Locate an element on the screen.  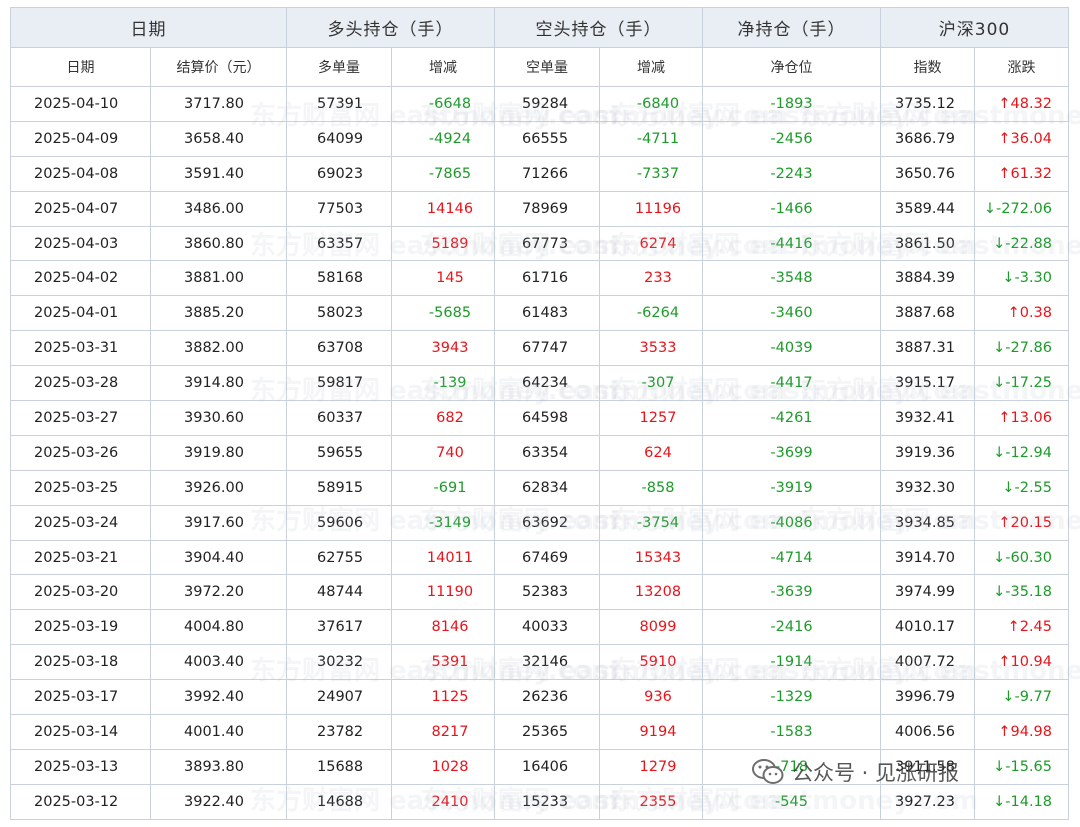
cell-short: 67469 is located at coordinates (547, 557).